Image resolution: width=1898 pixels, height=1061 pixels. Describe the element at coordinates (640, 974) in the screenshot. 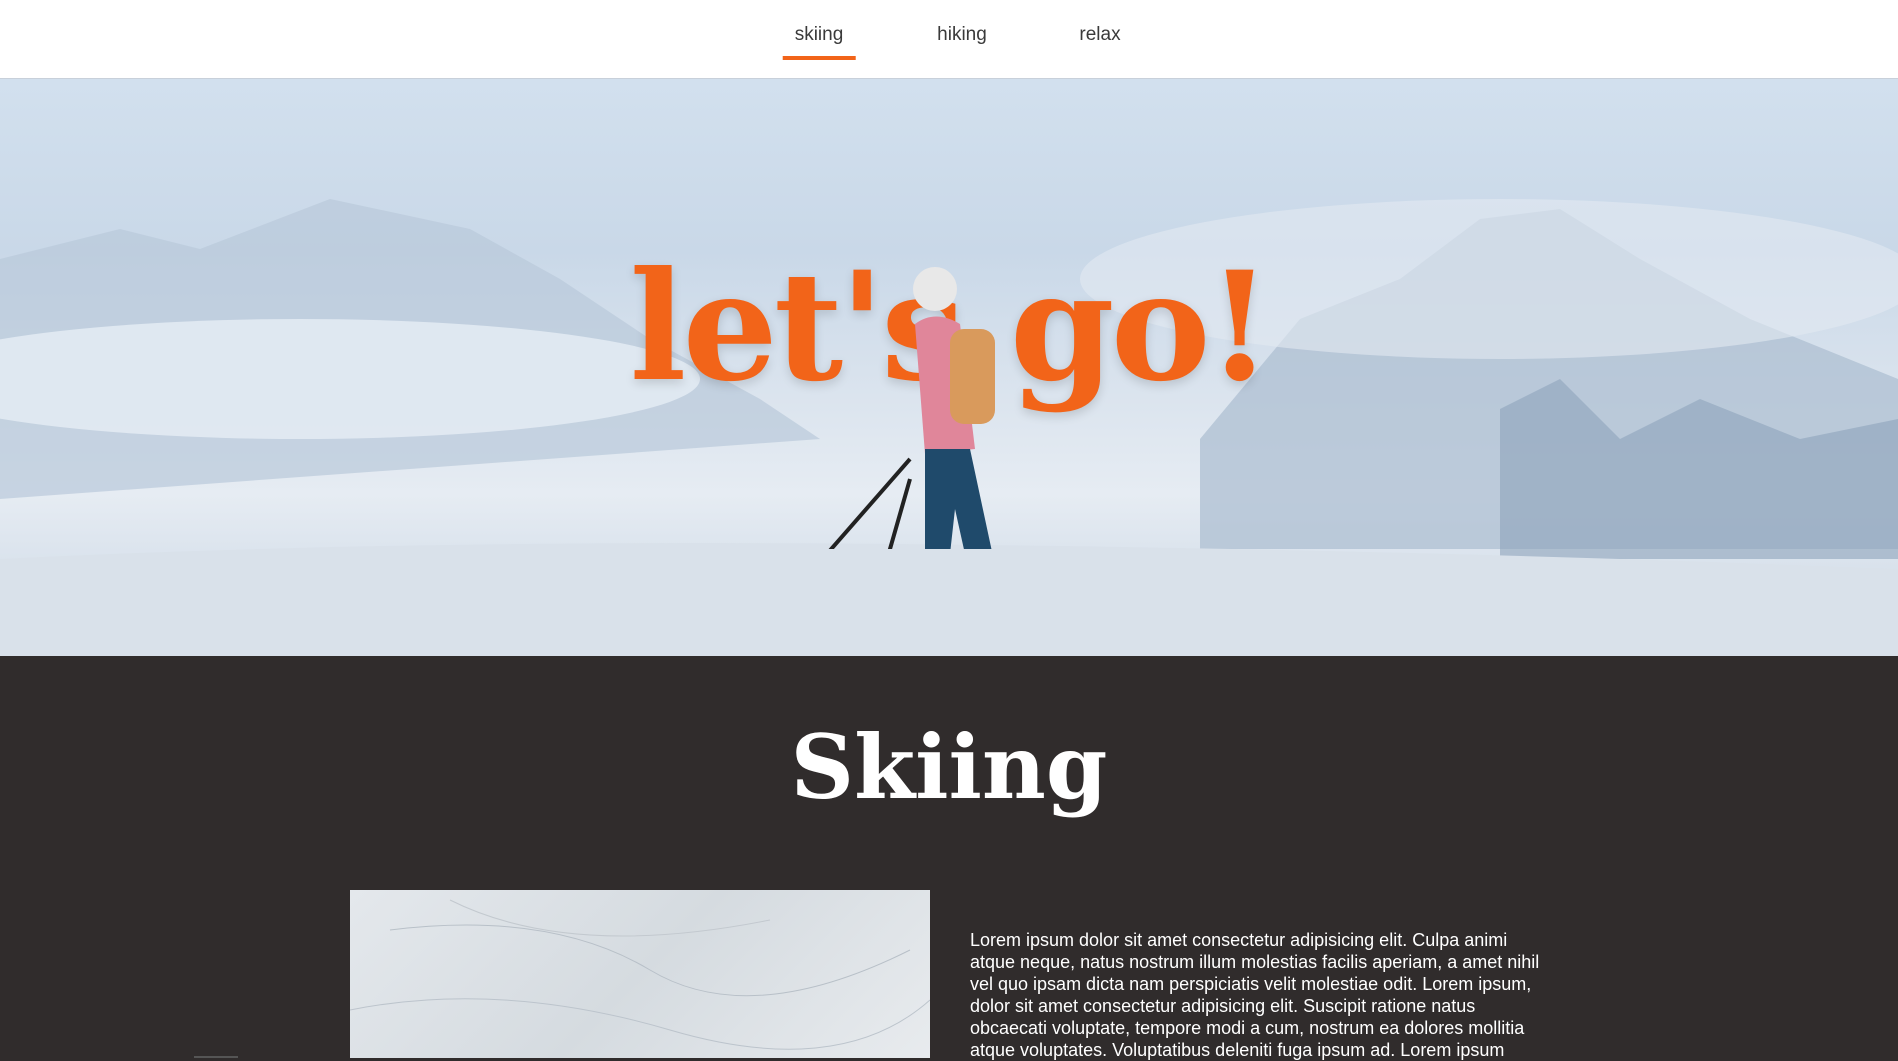

I see `snow-photo` at that location.